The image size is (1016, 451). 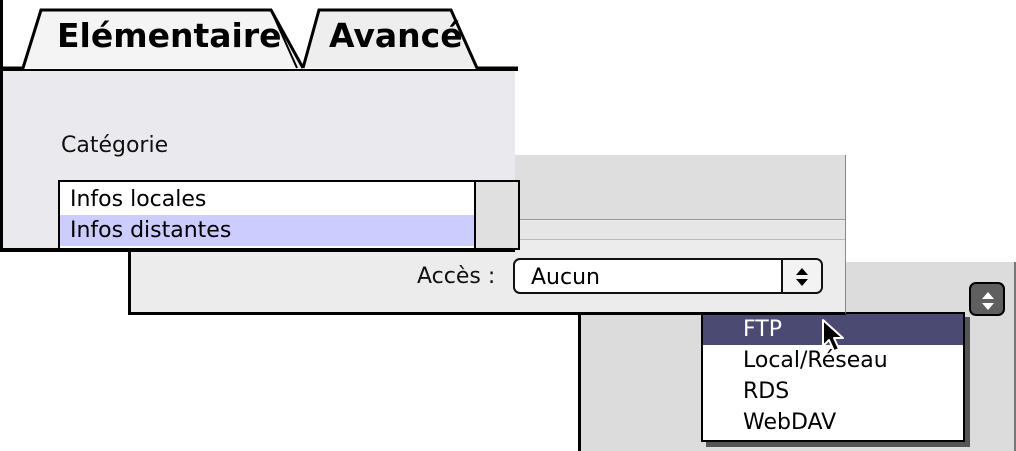 I want to click on access-select-value: Aucun, so click(x=565, y=277).